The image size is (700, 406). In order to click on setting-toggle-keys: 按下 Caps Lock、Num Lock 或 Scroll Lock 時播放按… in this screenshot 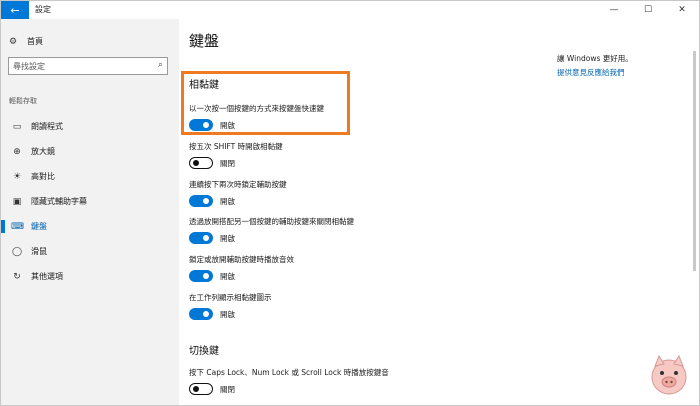, I will do `click(289, 381)`.